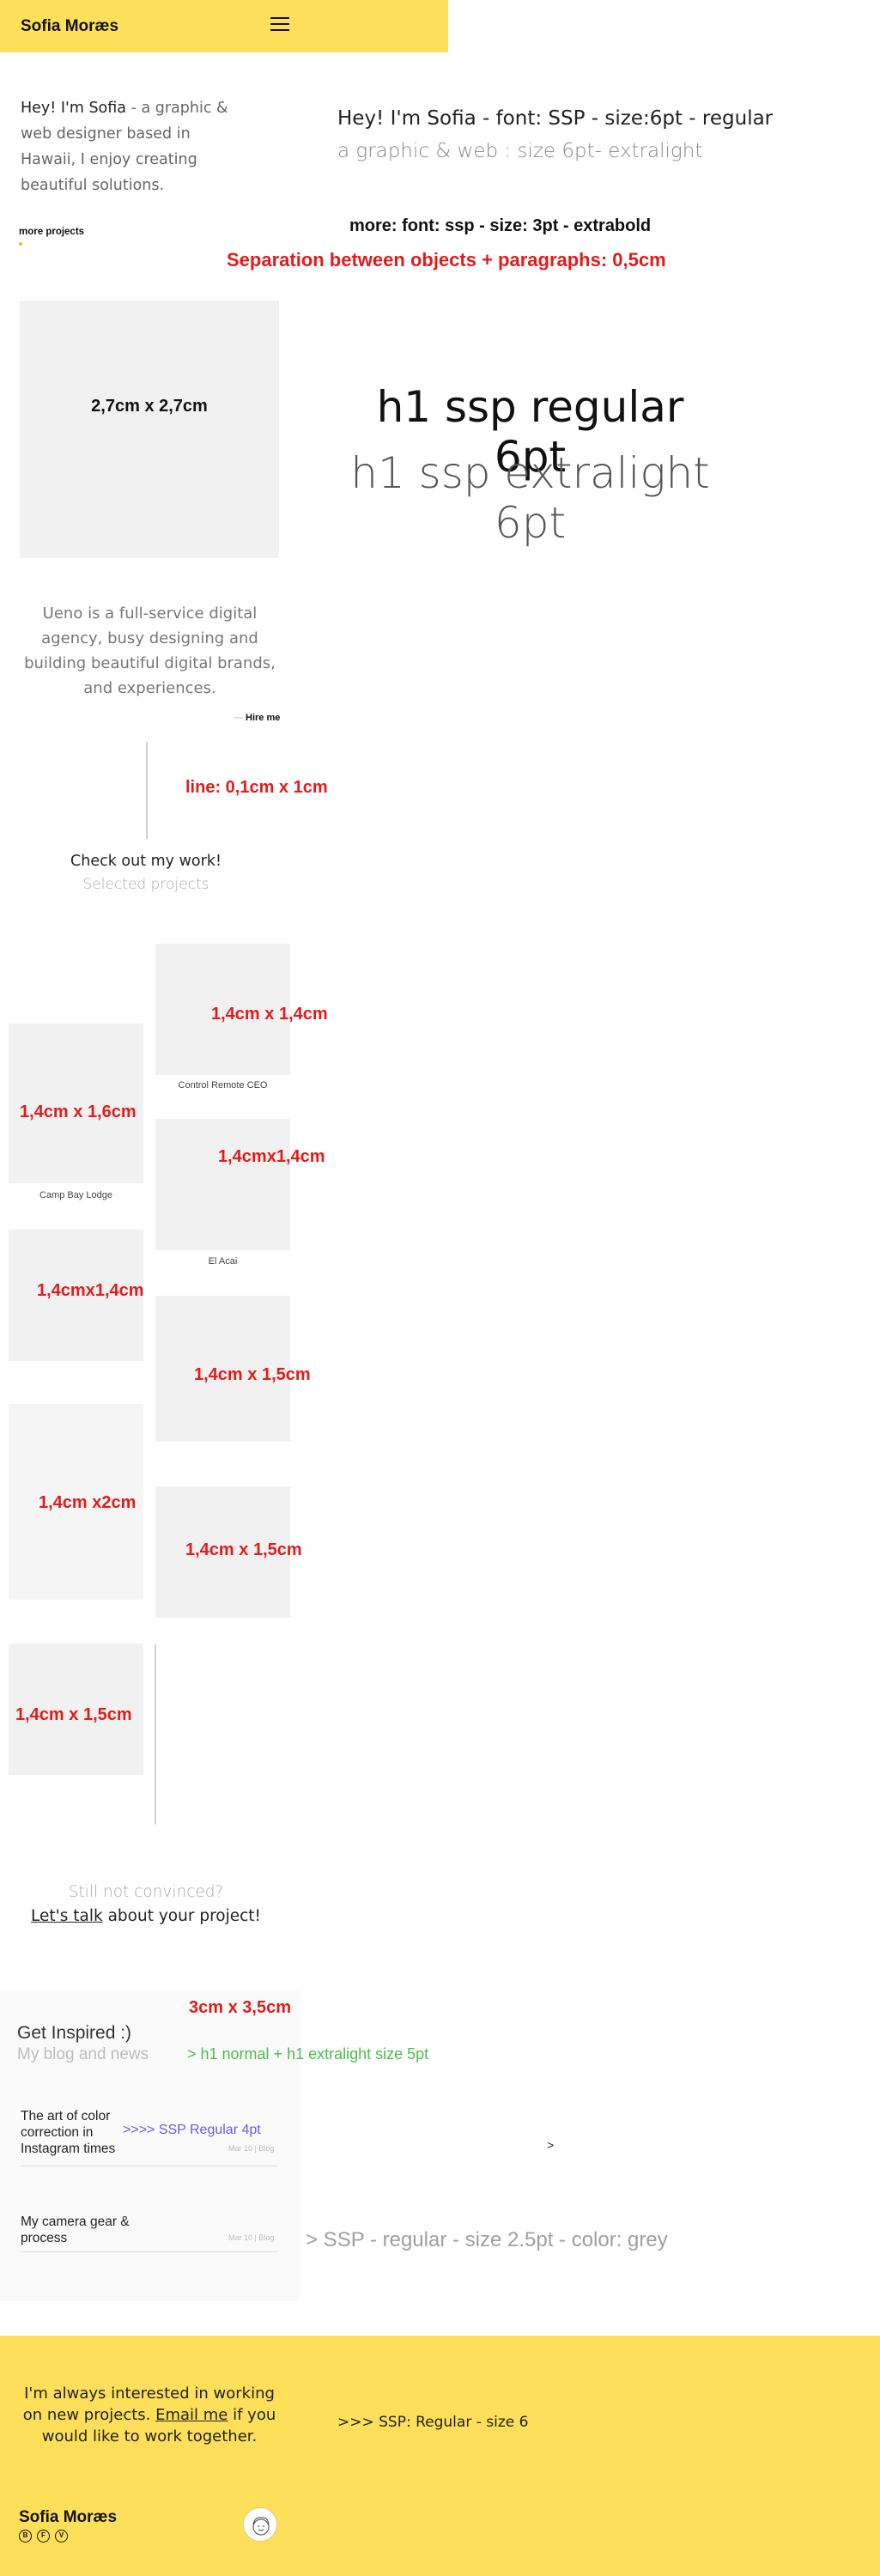 The width and height of the screenshot is (880, 2576). Describe the element at coordinates (192, 2130) in the screenshot. I see `note-blog-font: >>>> SSP Regular 4pt` at that location.